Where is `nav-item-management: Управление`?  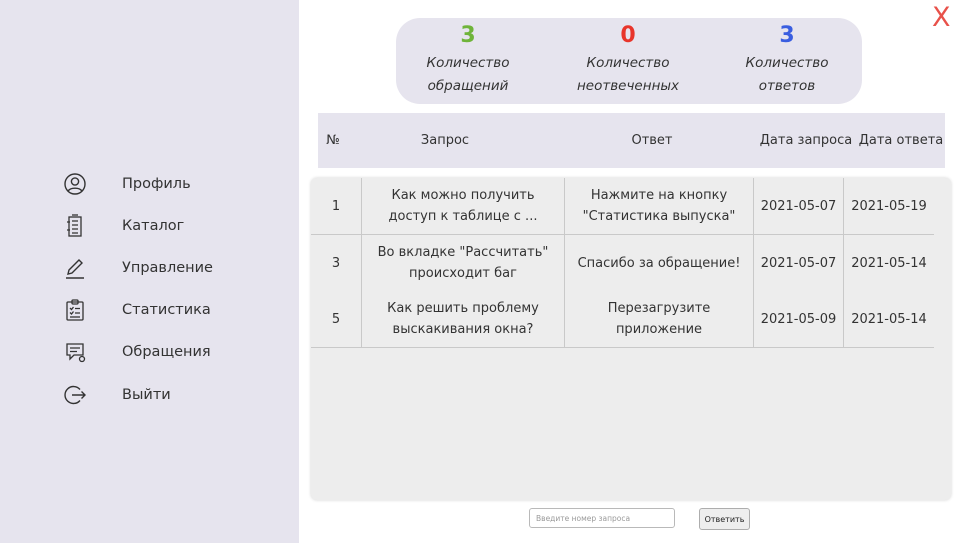 nav-item-management: Управление is located at coordinates (137, 268).